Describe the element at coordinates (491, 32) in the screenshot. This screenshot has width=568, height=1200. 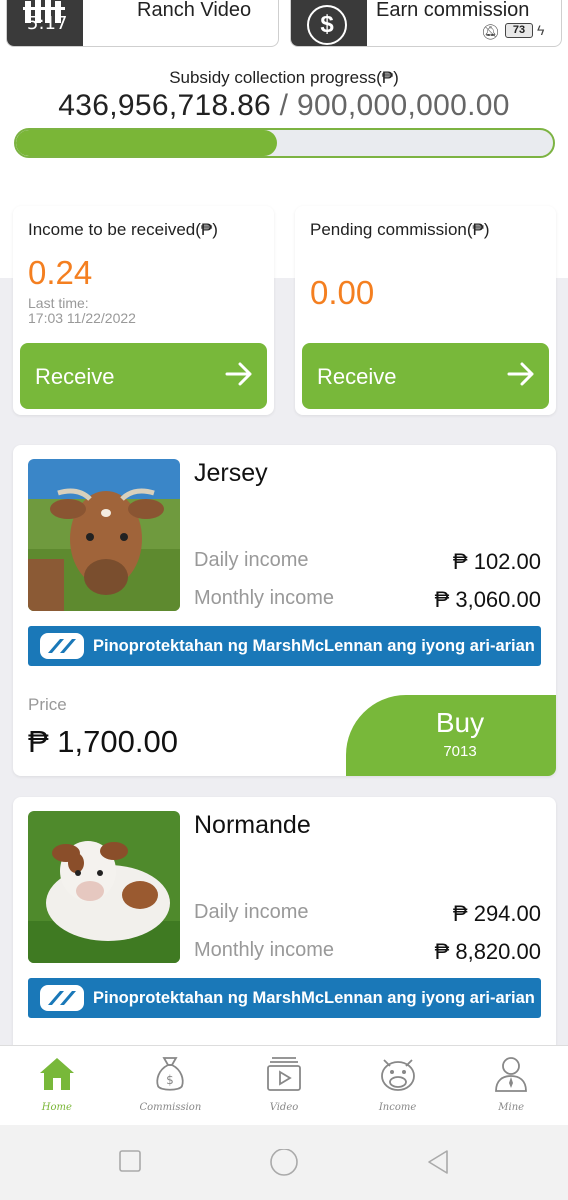
I see `bell-muted-icon: 🔕︎` at that location.